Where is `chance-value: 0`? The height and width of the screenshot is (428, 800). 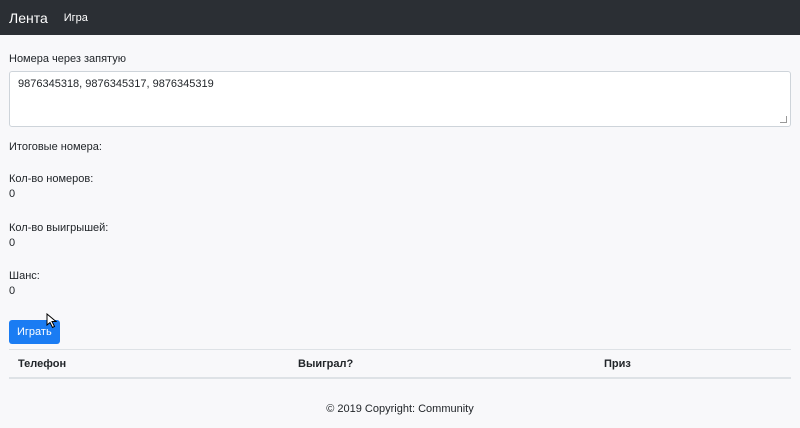 chance-value: 0 is located at coordinates (12, 291).